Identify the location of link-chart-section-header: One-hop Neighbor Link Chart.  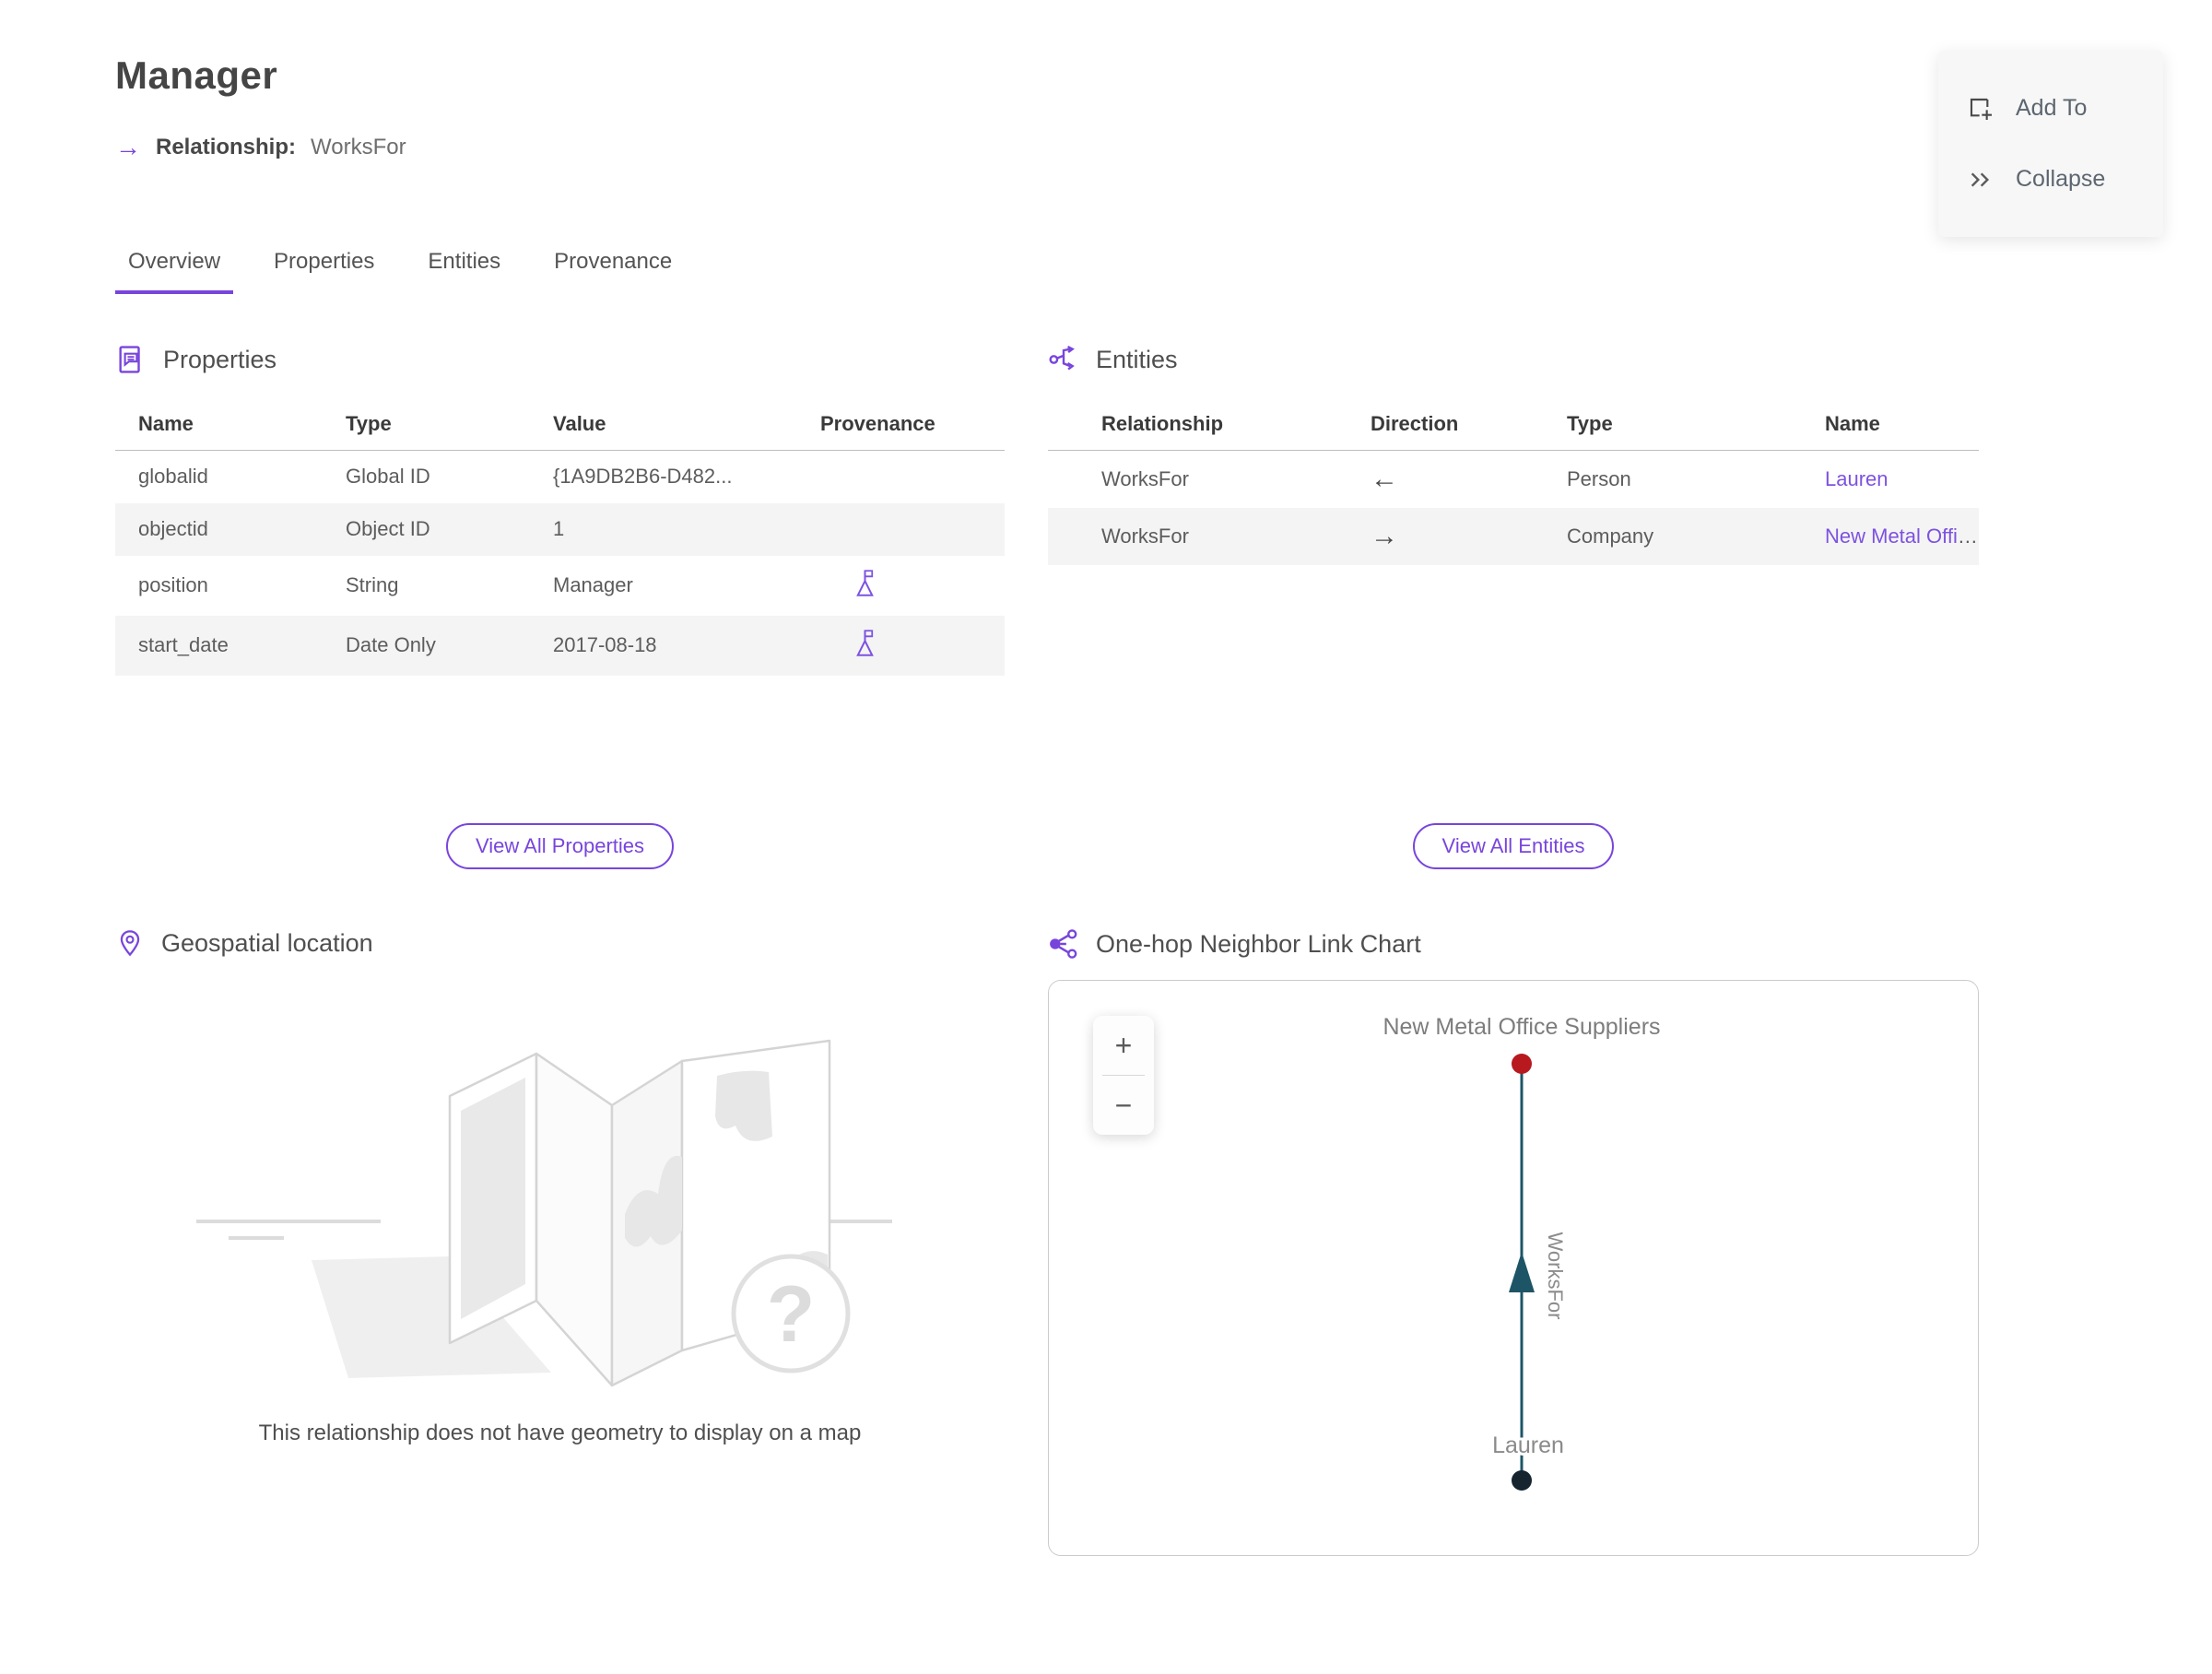
(1513, 944).